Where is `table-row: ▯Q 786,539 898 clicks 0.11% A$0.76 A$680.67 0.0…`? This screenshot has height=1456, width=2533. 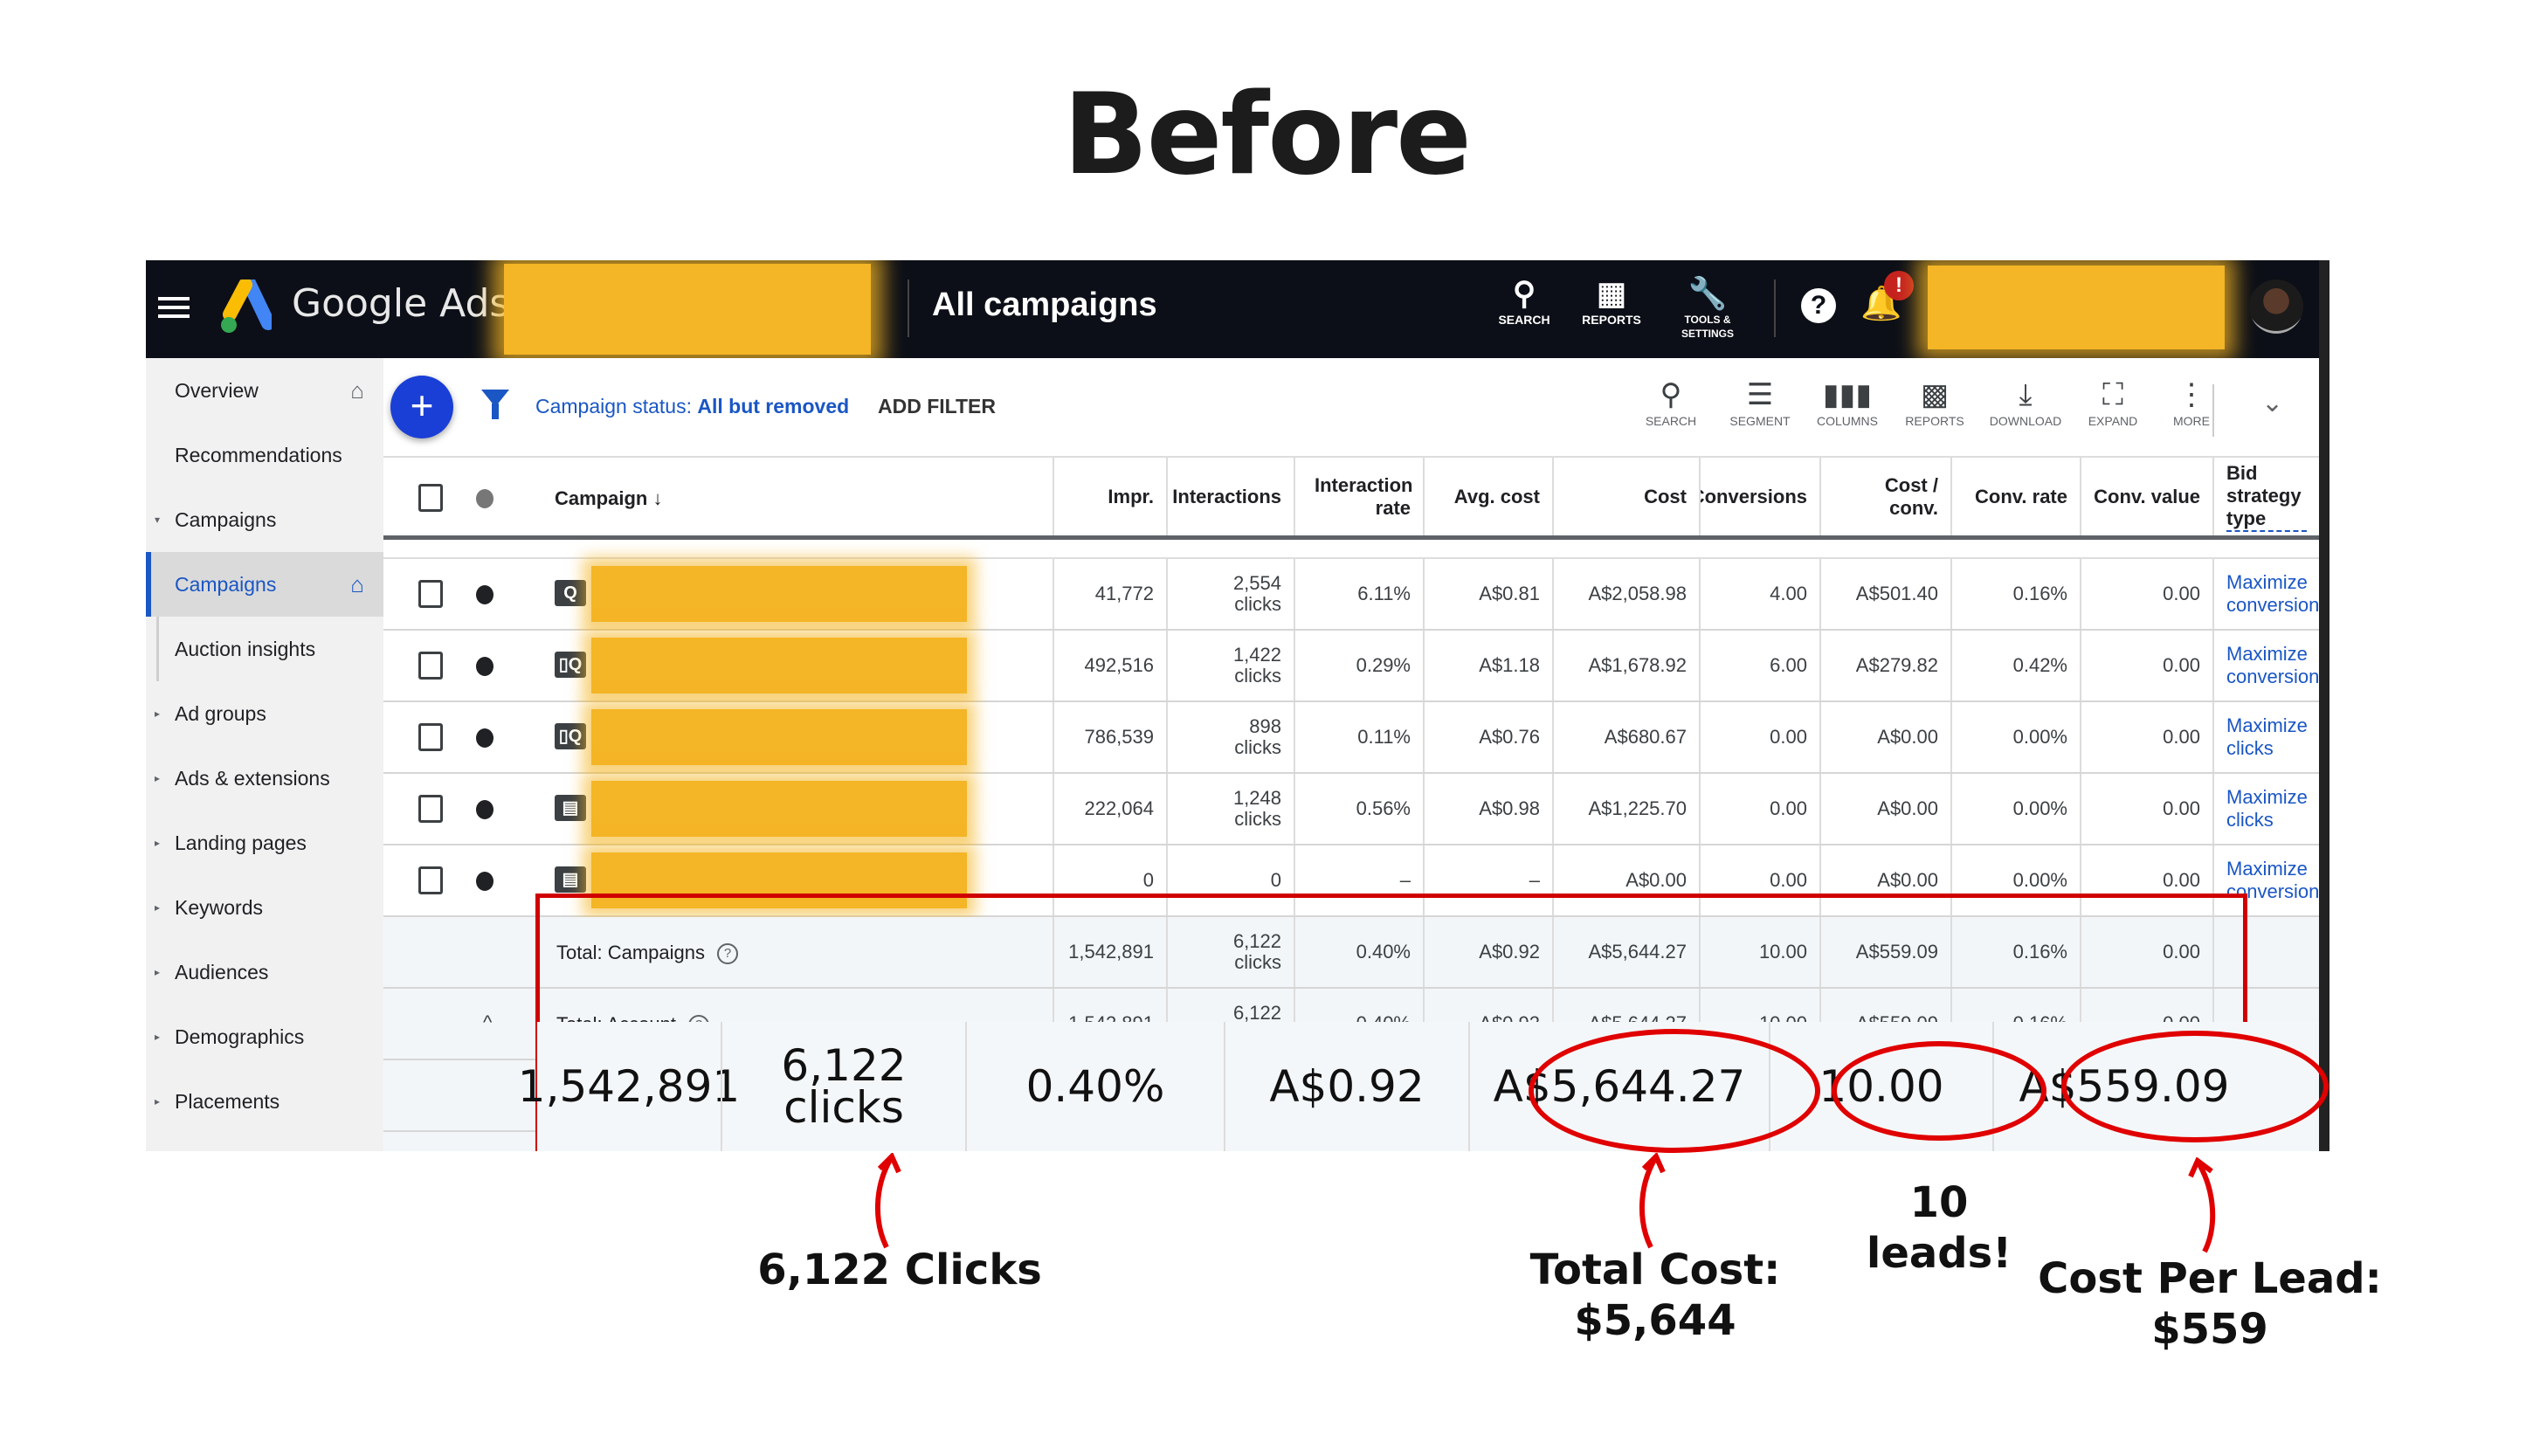 table-row: ▯Q 786,539 898 clicks 0.11% A$0.76 A$680.67 0.0… is located at coordinates (1351, 738).